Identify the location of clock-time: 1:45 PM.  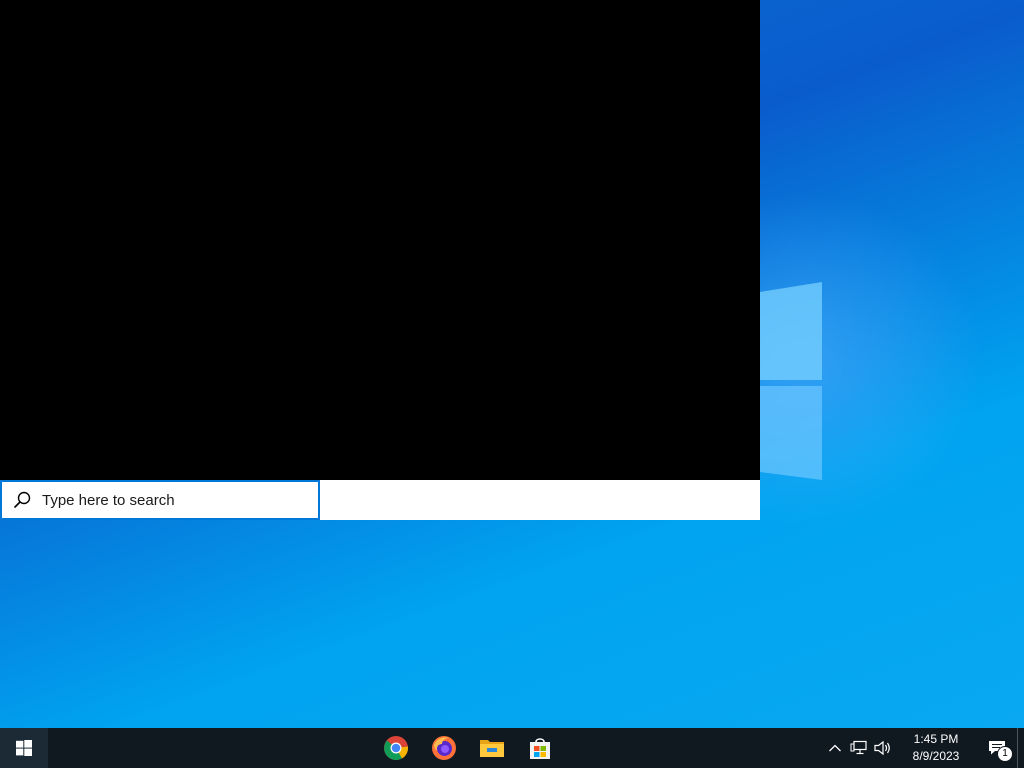
(936, 739).